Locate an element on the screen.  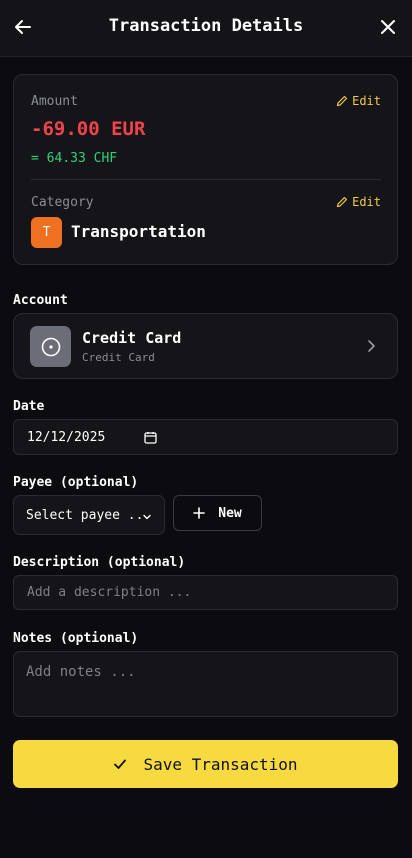
account-selector: Credit Card Credit Card is located at coordinates (205, 346).